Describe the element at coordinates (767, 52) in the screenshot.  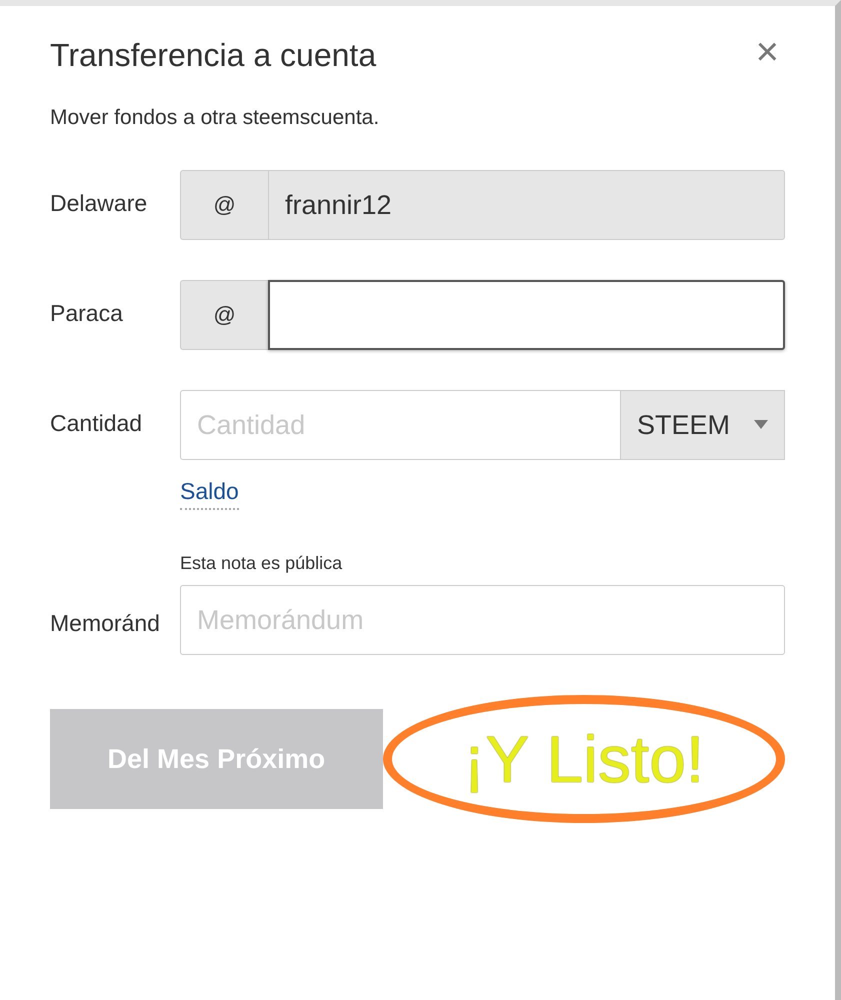
I see `close-button: ×` at that location.